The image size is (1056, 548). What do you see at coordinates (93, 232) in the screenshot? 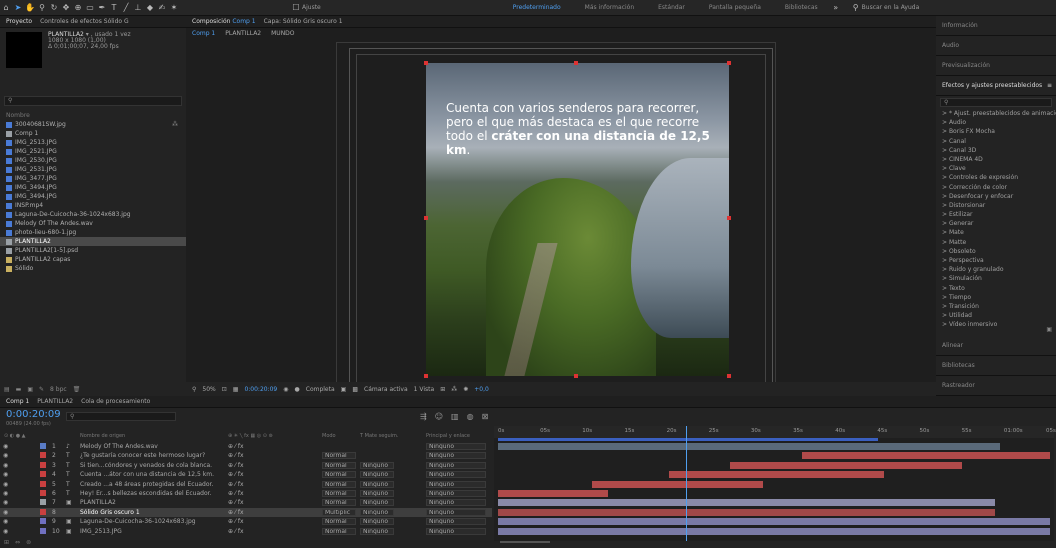
I see `project-item: photo-lieu-680-1.jpg` at bounding box center [93, 232].